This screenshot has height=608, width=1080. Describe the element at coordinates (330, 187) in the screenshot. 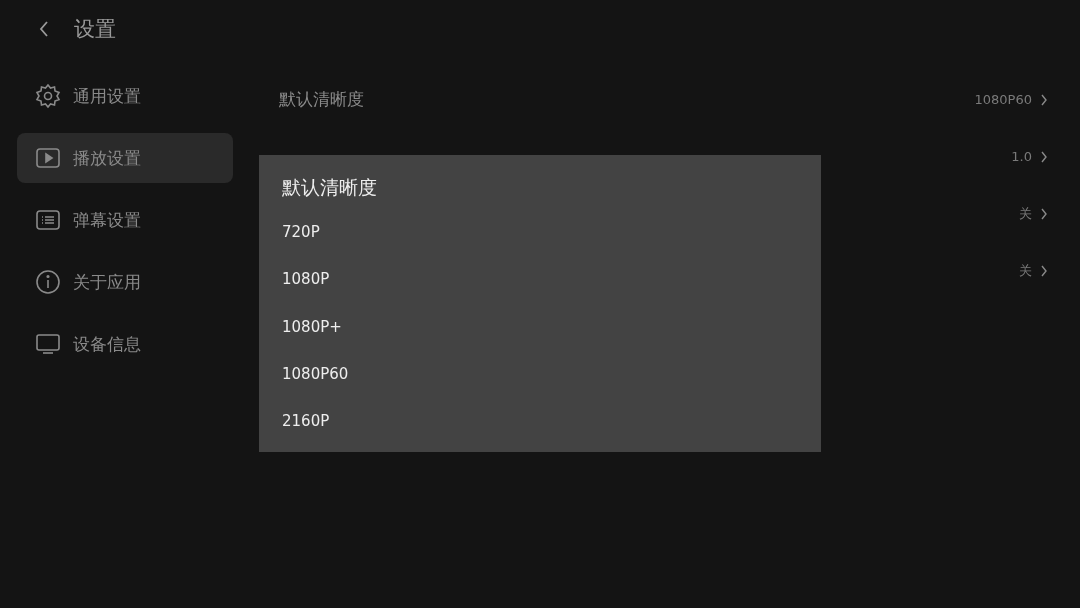

I see `dialog-title: 默认清晰度` at that location.